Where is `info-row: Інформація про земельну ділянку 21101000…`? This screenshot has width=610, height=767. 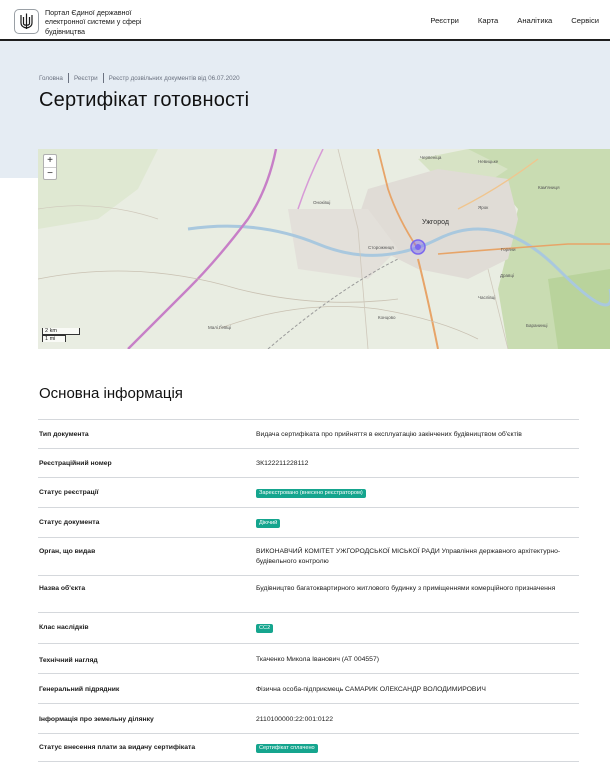 info-row: Інформація про земельну ділянку 21101000… is located at coordinates (308, 719).